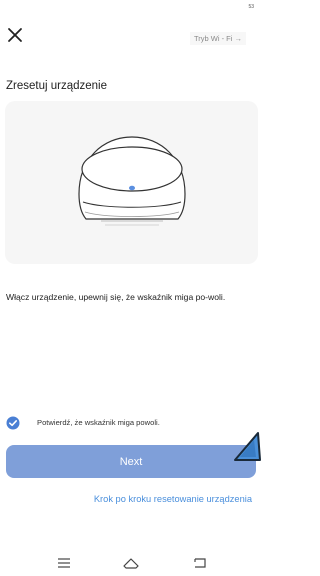  I want to click on page-title: Zresetuj urządzenie, so click(56, 86).